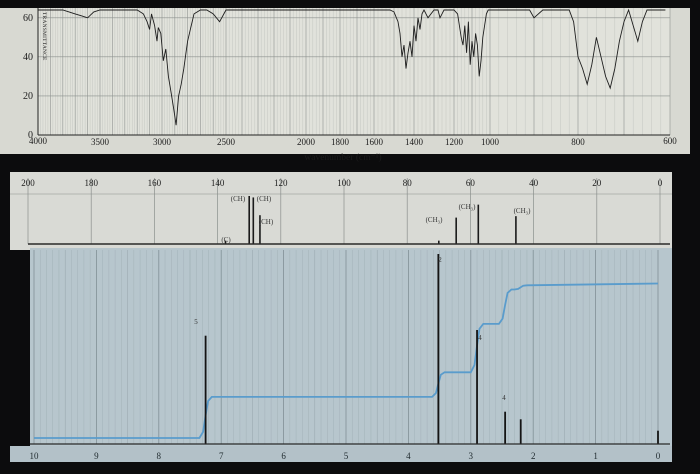 The height and width of the screenshot is (474, 700). I want to click on ir-y-tick-label: 60, so click(28, 18).